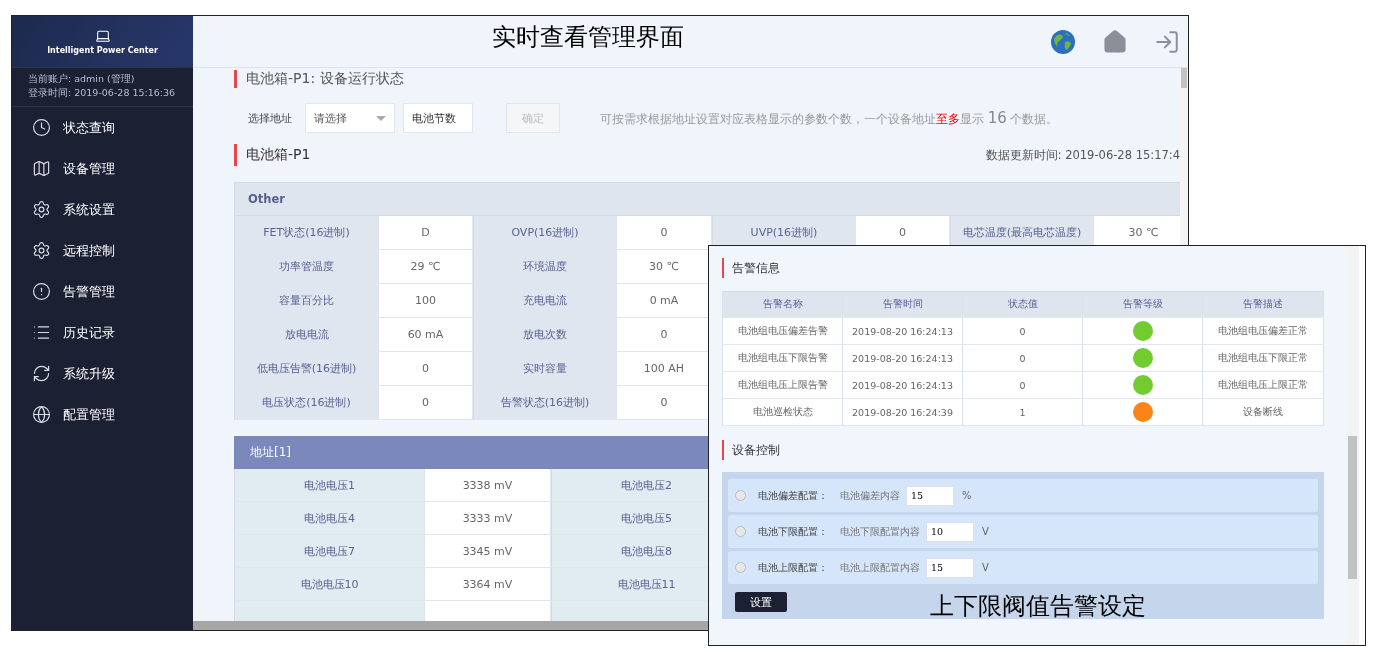 Image resolution: width=1379 pixels, height=662 pixels. I want to click on refresh-icon, so click(41, 373).